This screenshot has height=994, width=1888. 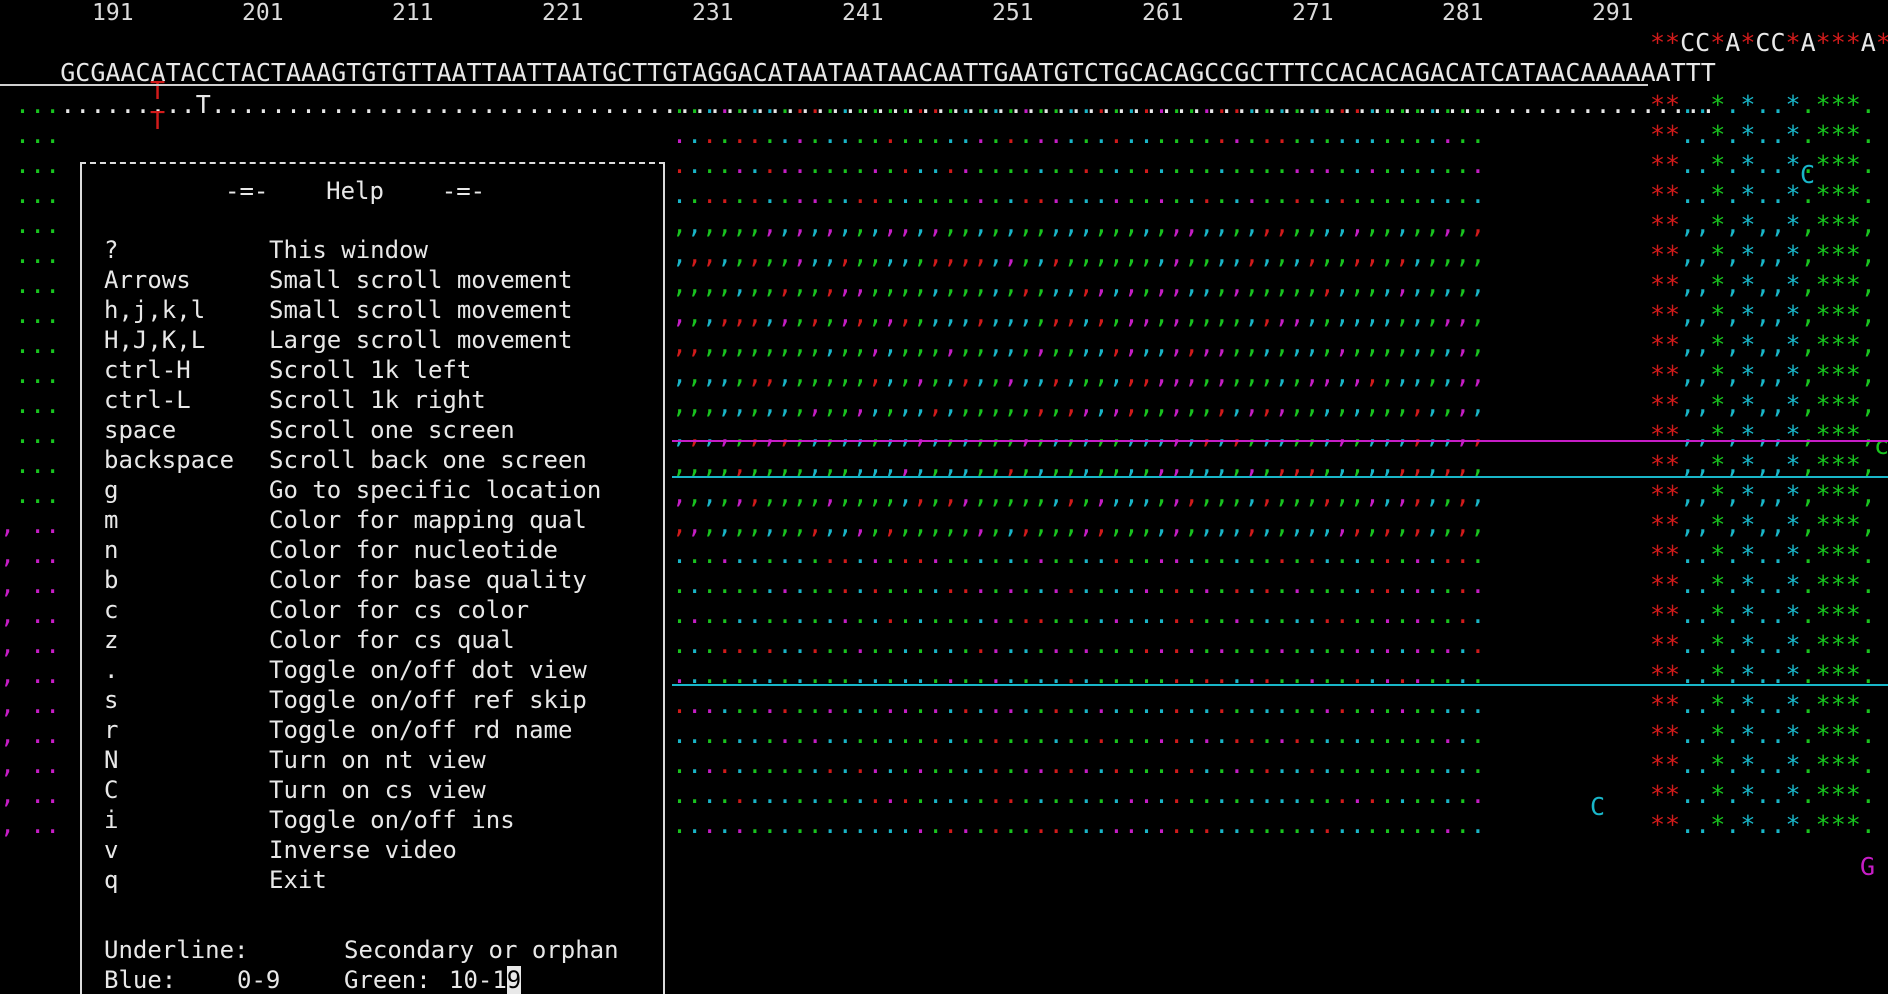 I want to click on position-label: 271, so click(x=1313, y=13).